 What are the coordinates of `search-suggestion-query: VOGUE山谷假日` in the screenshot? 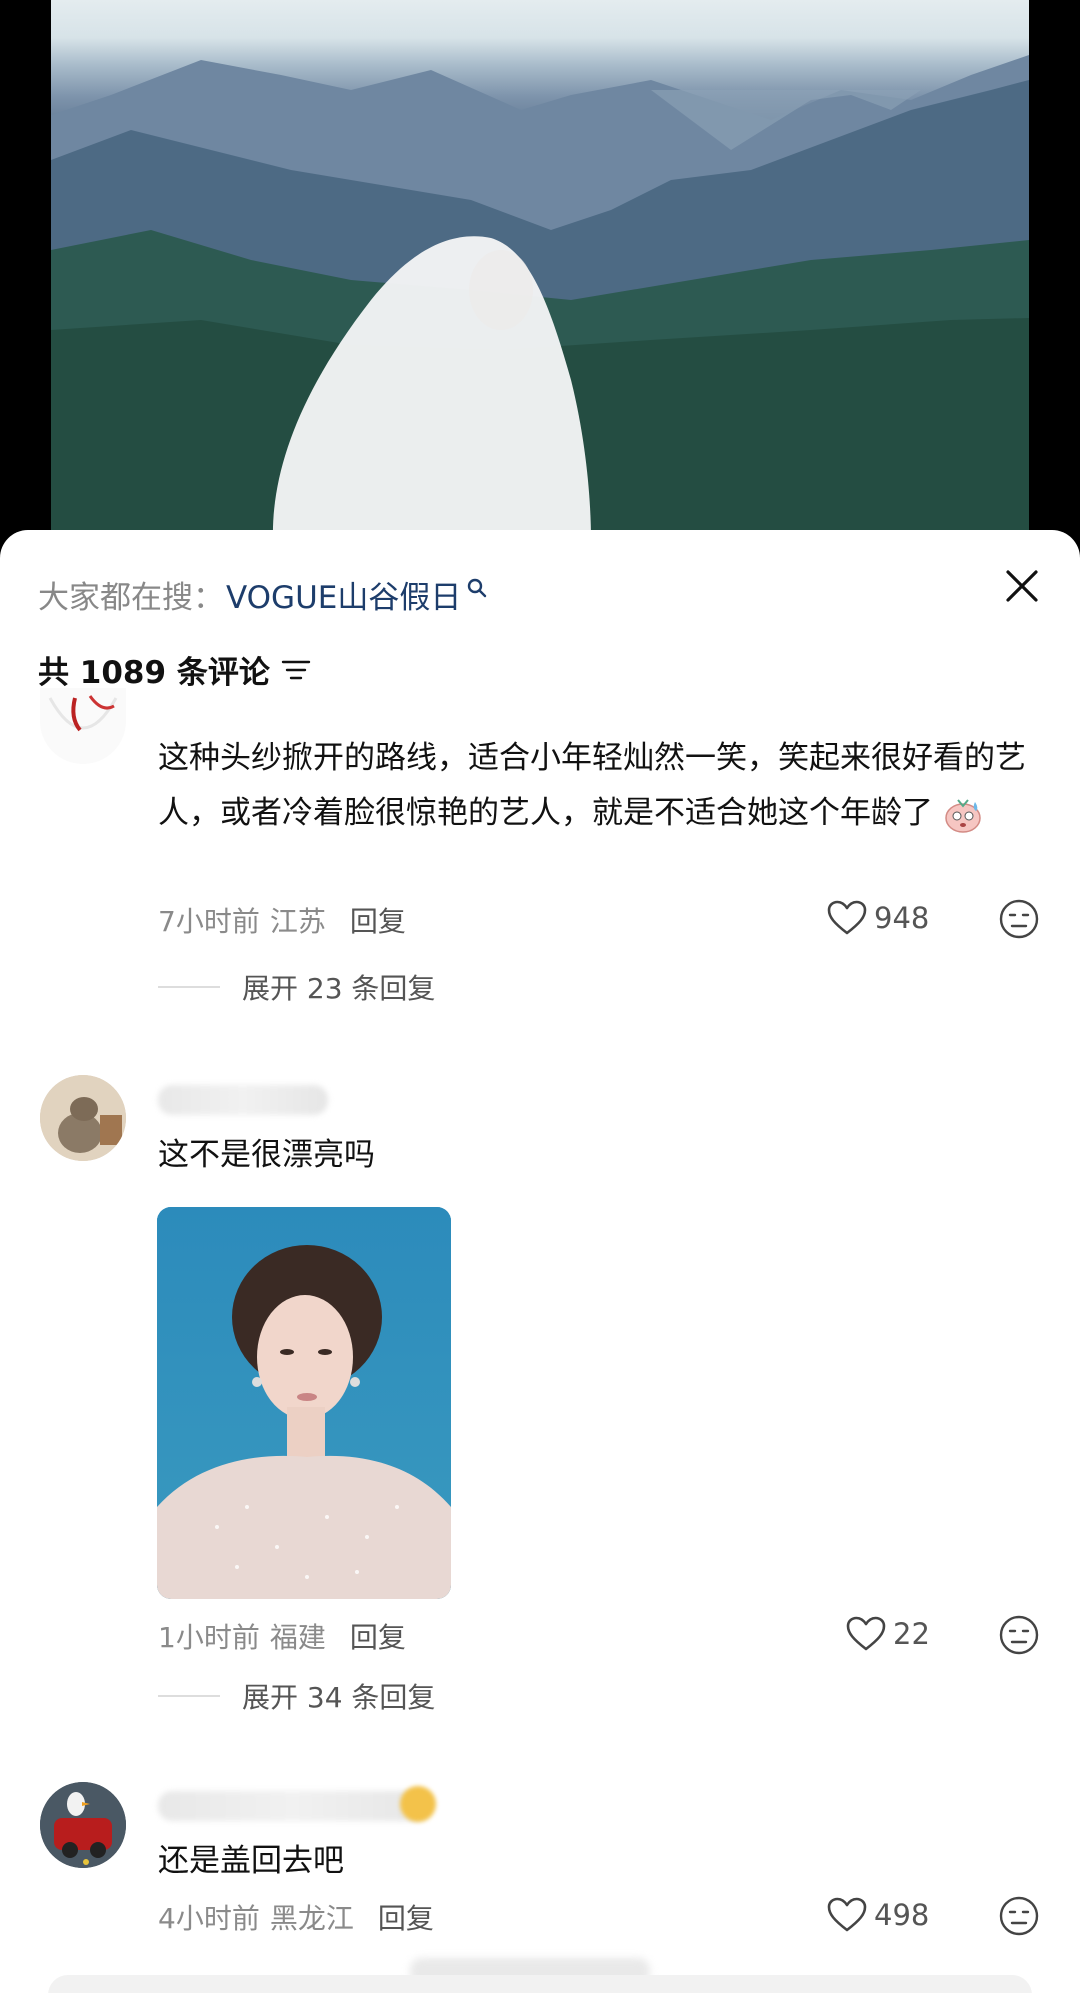 It's located at (343, 594).